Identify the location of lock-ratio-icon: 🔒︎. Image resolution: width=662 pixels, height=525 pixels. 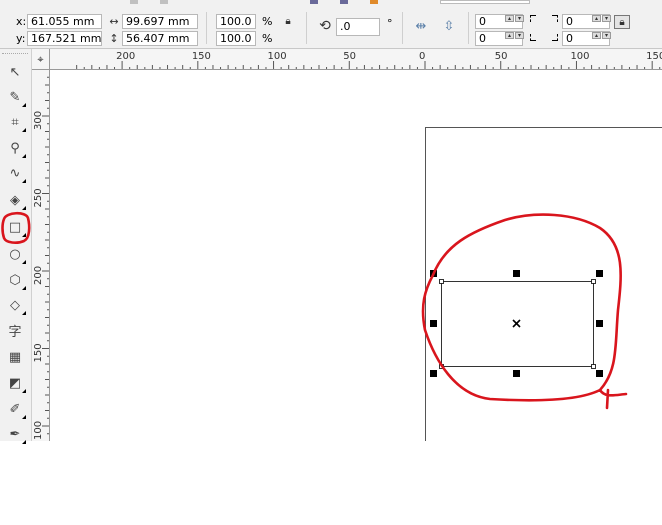
(288, 21).